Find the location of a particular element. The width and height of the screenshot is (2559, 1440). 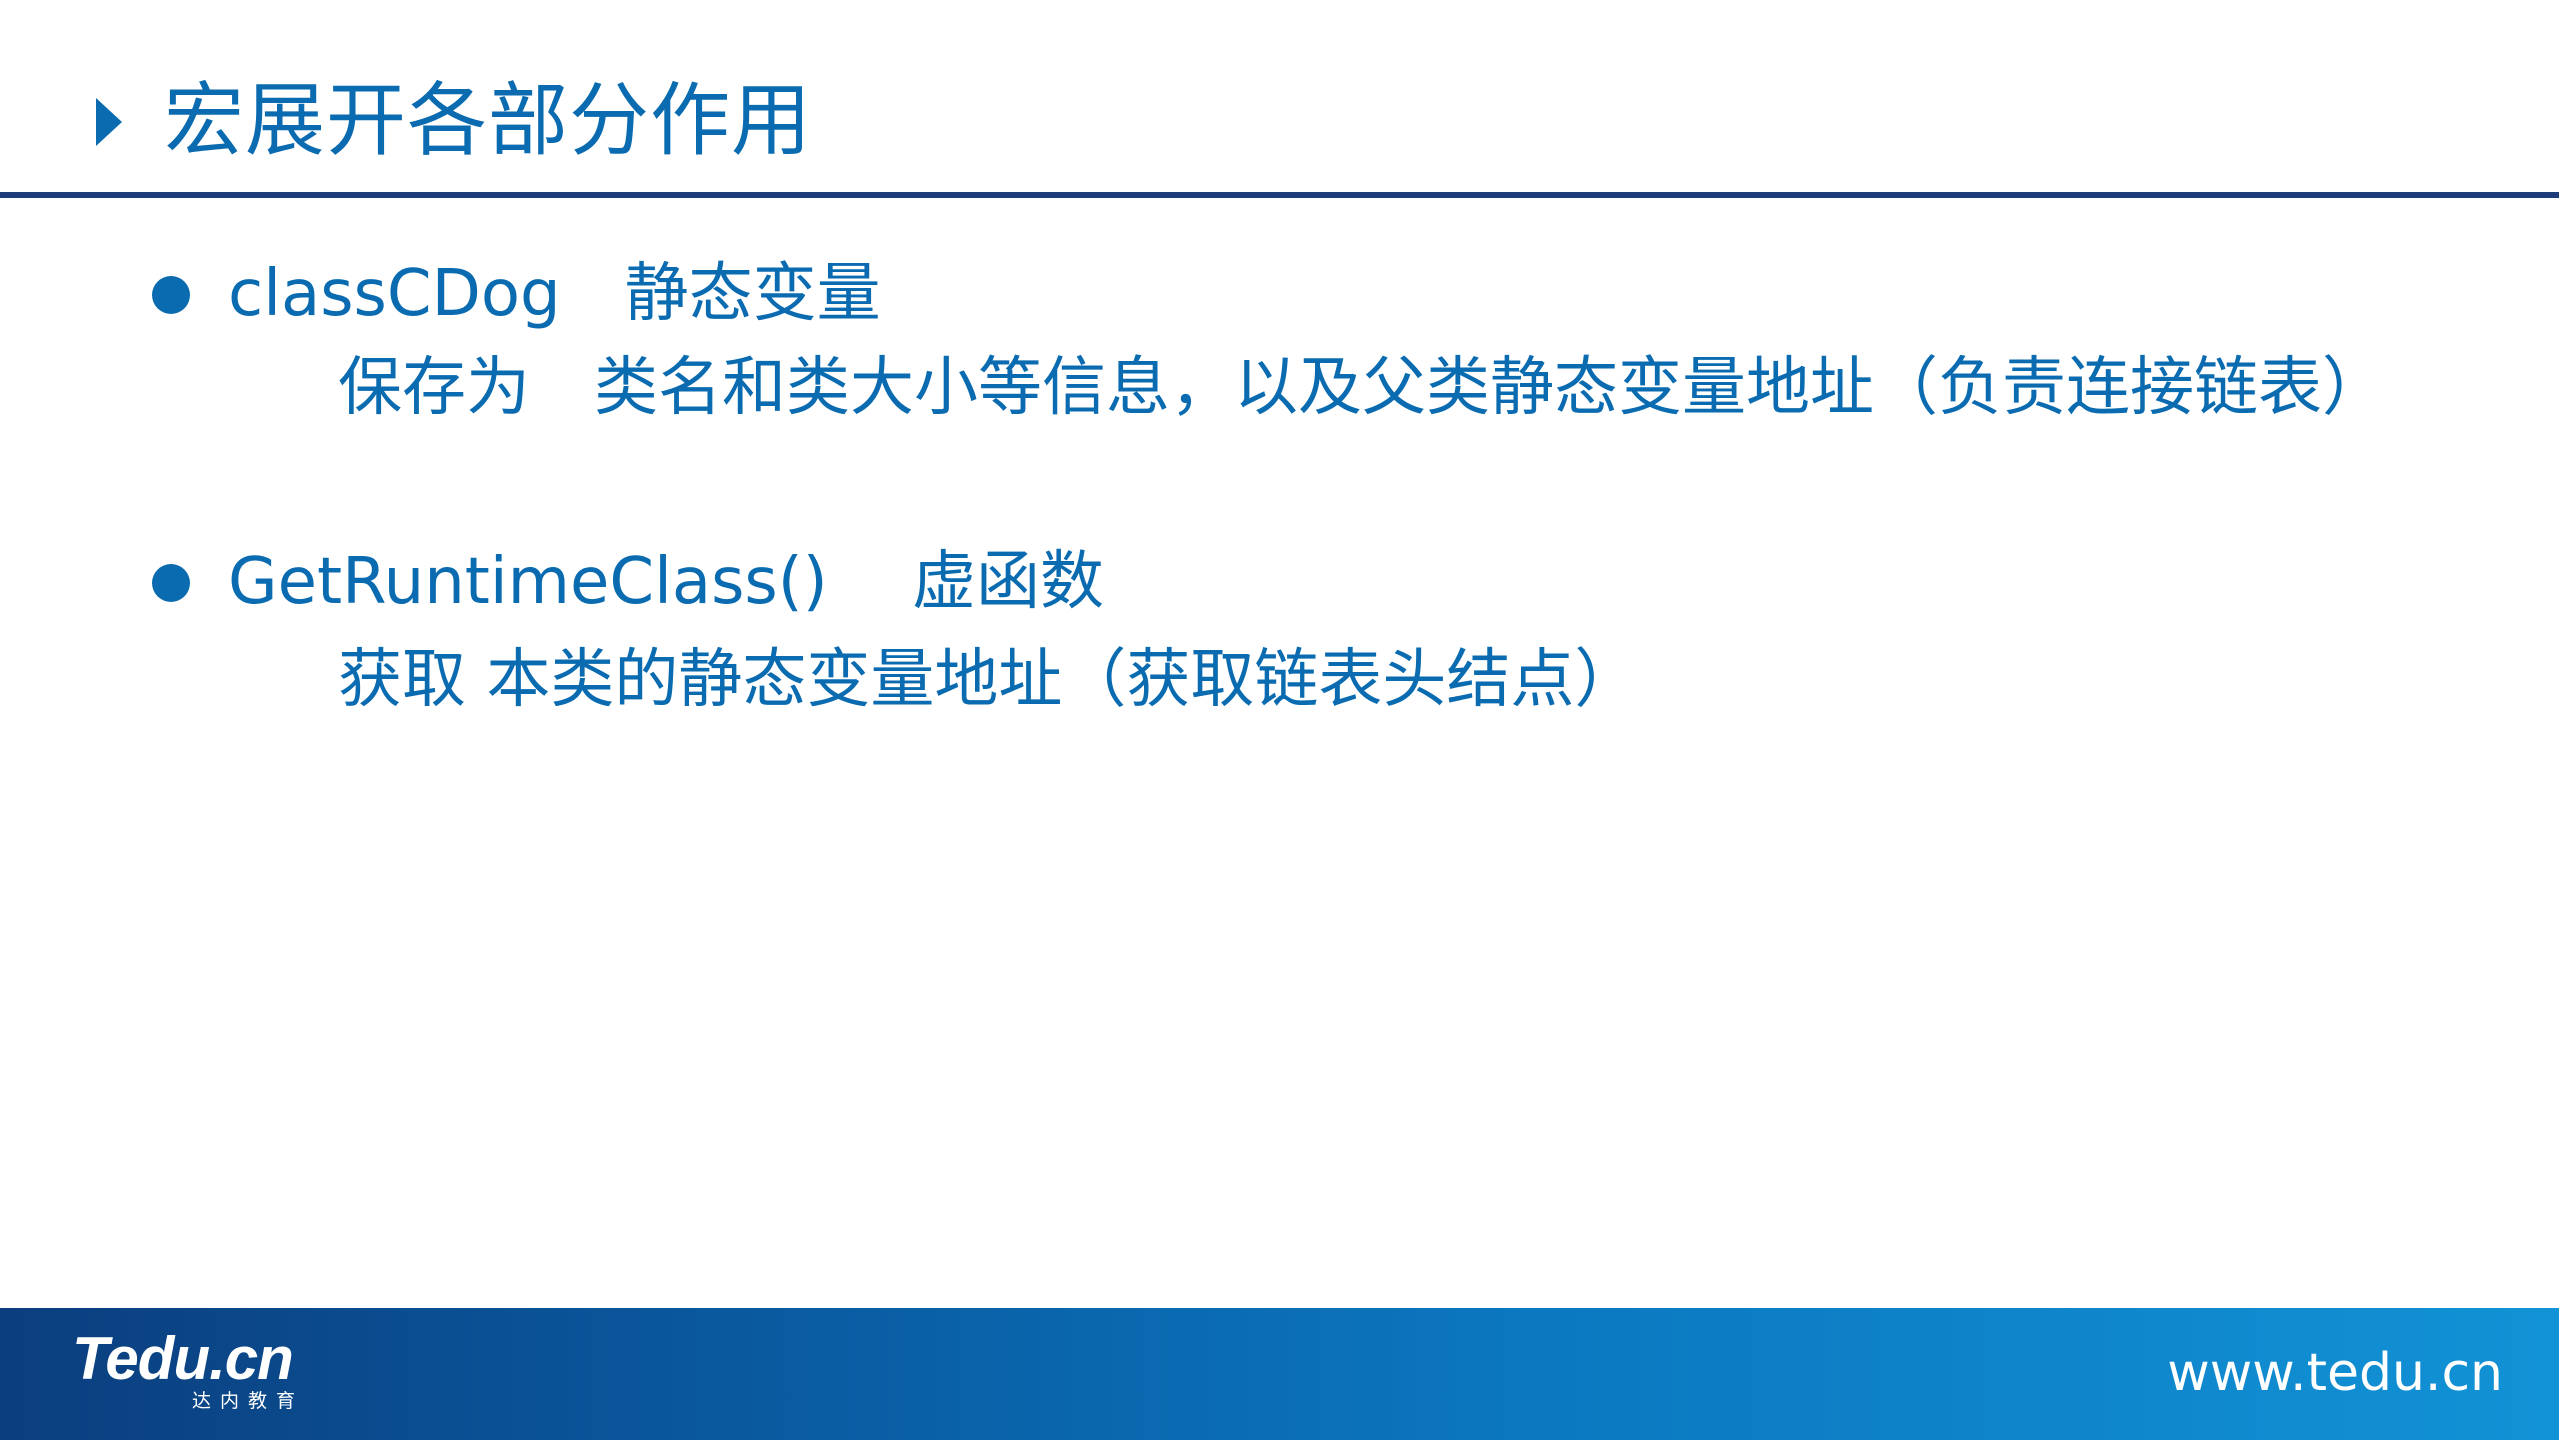

bullet-1-heading: classCDog 静态变量 is located at coordinates (554, 294).